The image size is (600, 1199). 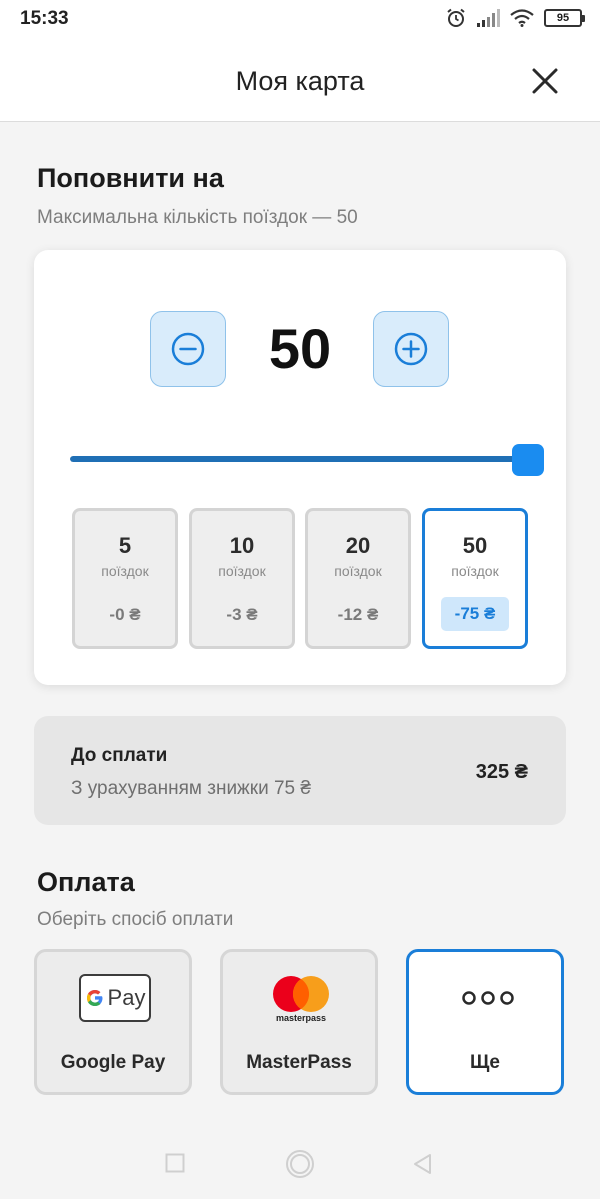 What do you see at coordinates (94, 998) in the screenshot?
I see `google-g-icon` at bounding box center [94, 998].